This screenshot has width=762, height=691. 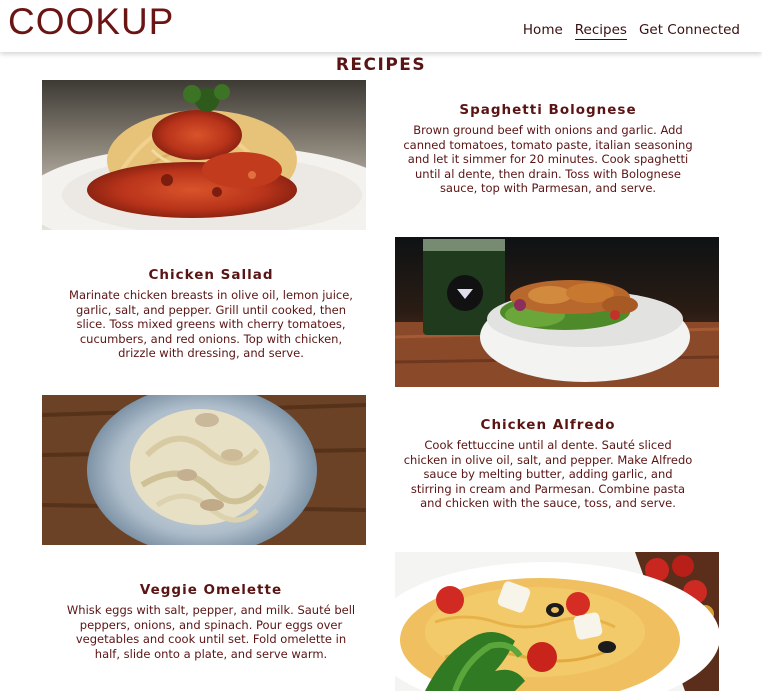 What do you see at coordinates (631, 30) in the screenshot?
I see `main-nav: Home Recipes Get Connected` at bounding box center [631, 30].